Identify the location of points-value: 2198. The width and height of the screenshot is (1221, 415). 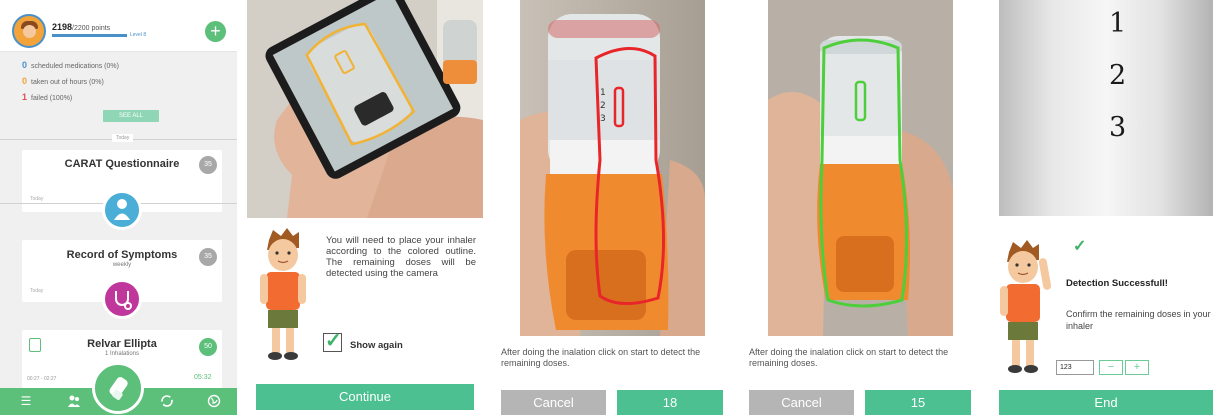
(62, 27).